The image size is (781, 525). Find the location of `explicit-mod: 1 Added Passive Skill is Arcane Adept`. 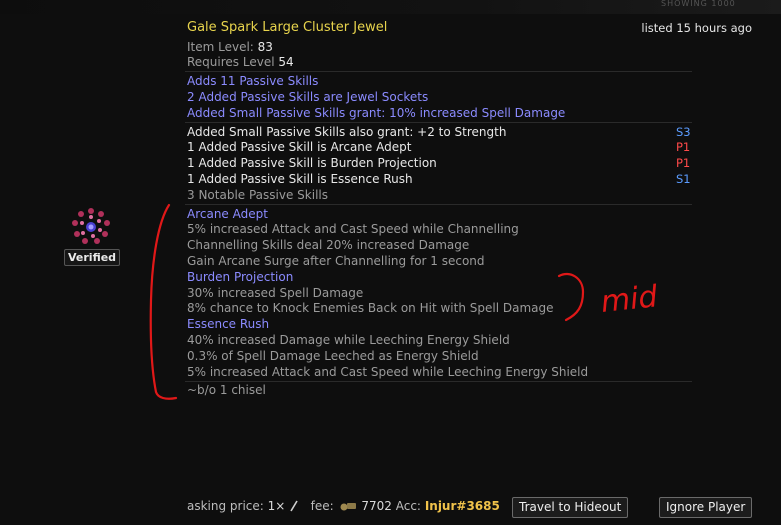

explicit-mod: 1 Added Passive Skill is Arcane Adept is located at coordinates (299, 147).